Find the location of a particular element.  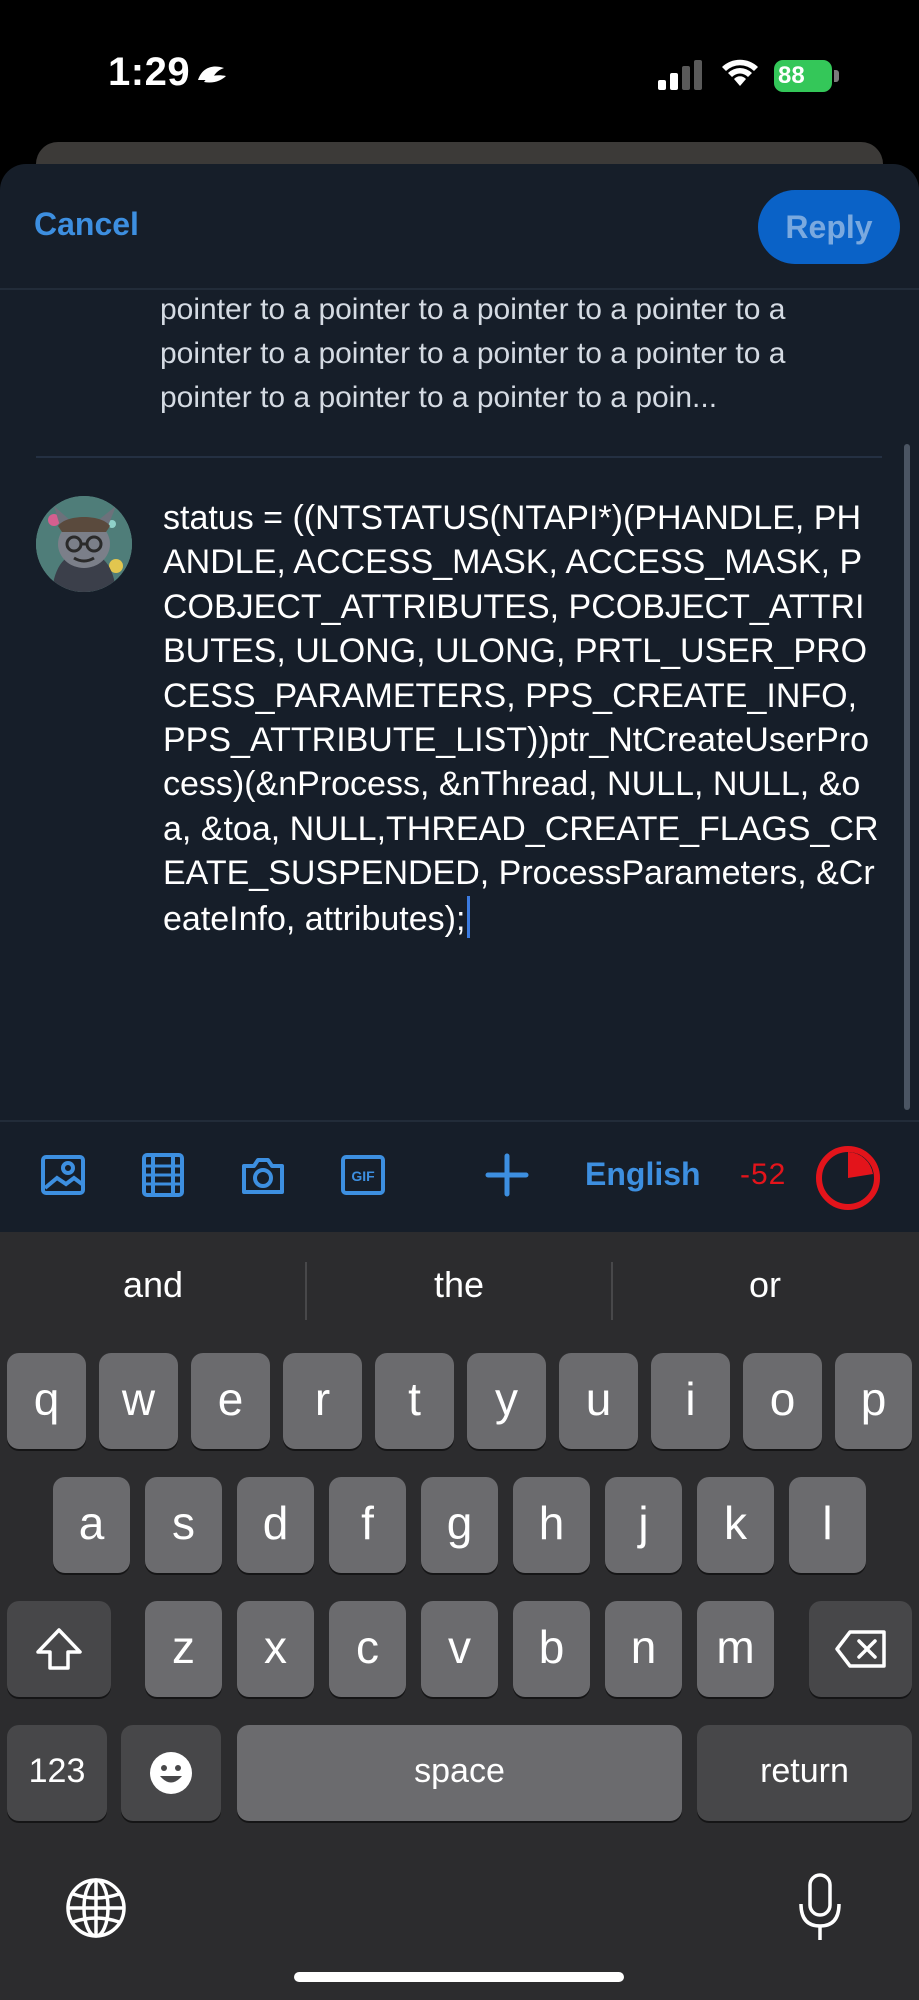

key-c: c is located at coordinates (367, 1649).